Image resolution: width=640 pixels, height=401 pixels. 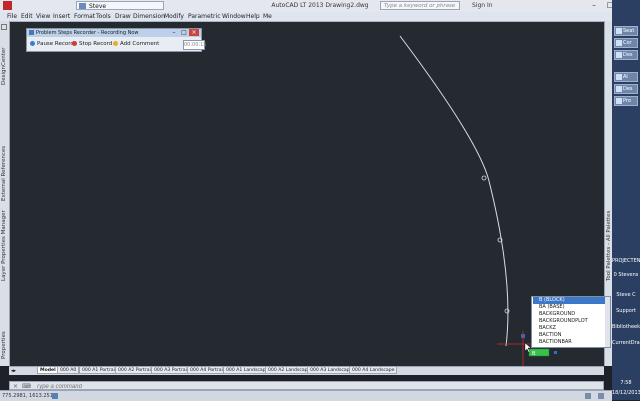 I want to click on tab-layout: 000 A4 Portrait, so click(x=207, y=370).